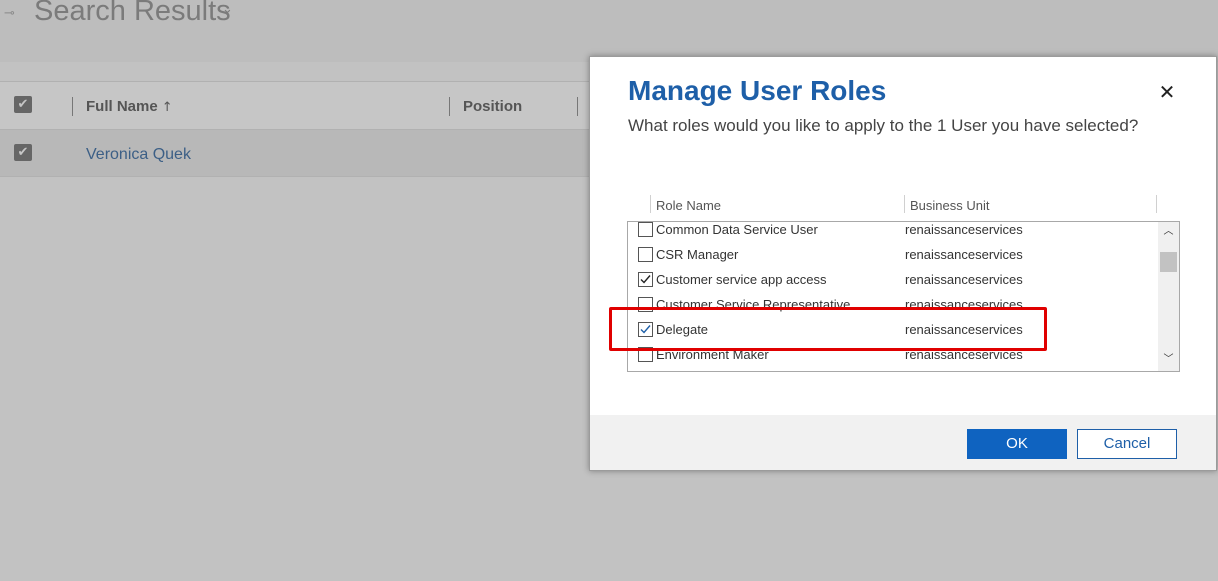 This screenshot has height=581, width=1218. Describe the element at coordinates (949, 205) in the screenshot. I see `column-header-business-unit: Business Unit` at that location.